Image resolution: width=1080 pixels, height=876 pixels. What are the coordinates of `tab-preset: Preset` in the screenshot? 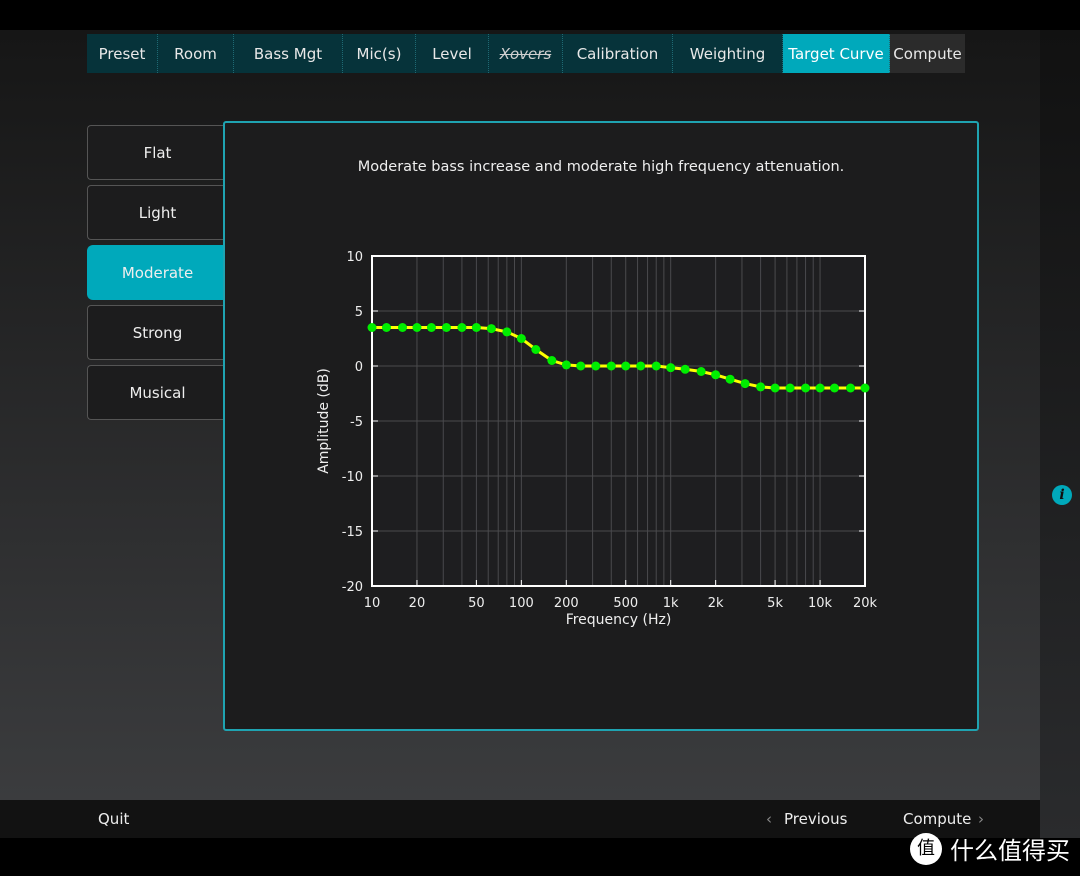 It's located at (122, 53).